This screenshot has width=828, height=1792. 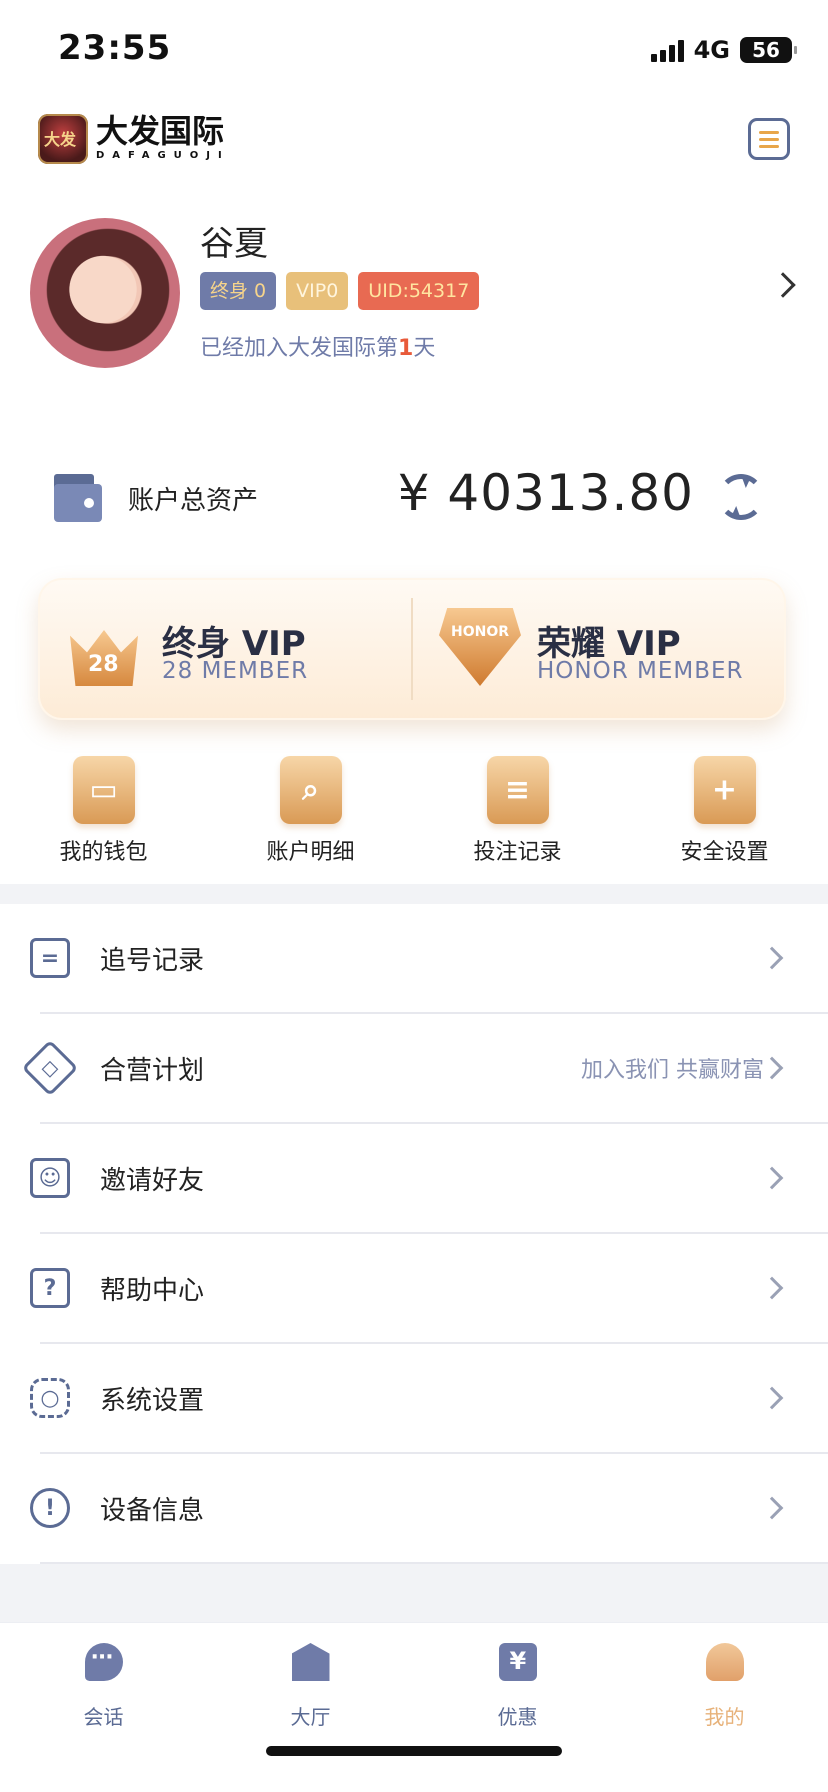 I want to click on menu-item-label: 追号记录, so click(x=152, y=961).